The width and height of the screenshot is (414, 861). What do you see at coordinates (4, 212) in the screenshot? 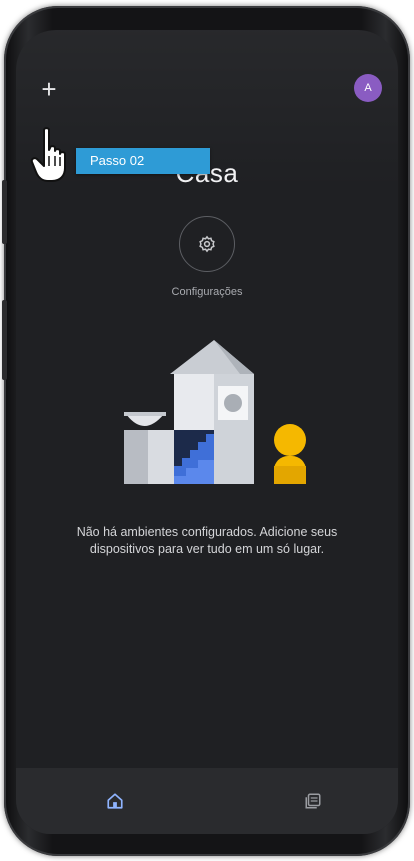
I see `phone-volume-button` at bounding box center [4, 212].